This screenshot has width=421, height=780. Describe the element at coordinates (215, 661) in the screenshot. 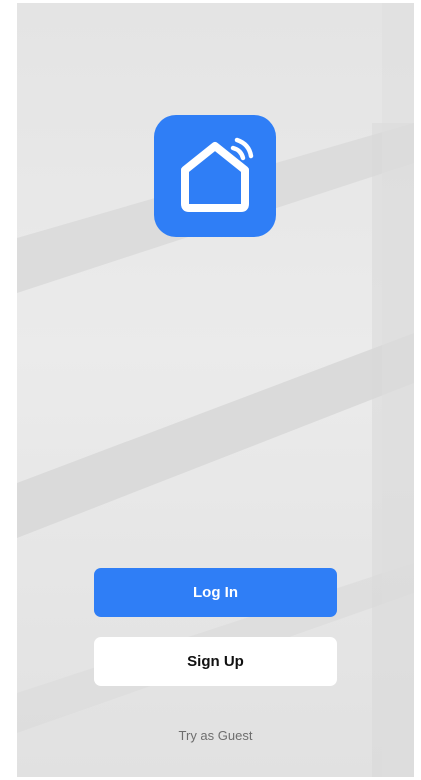

I see `signup-button: Sign Up` at that location.